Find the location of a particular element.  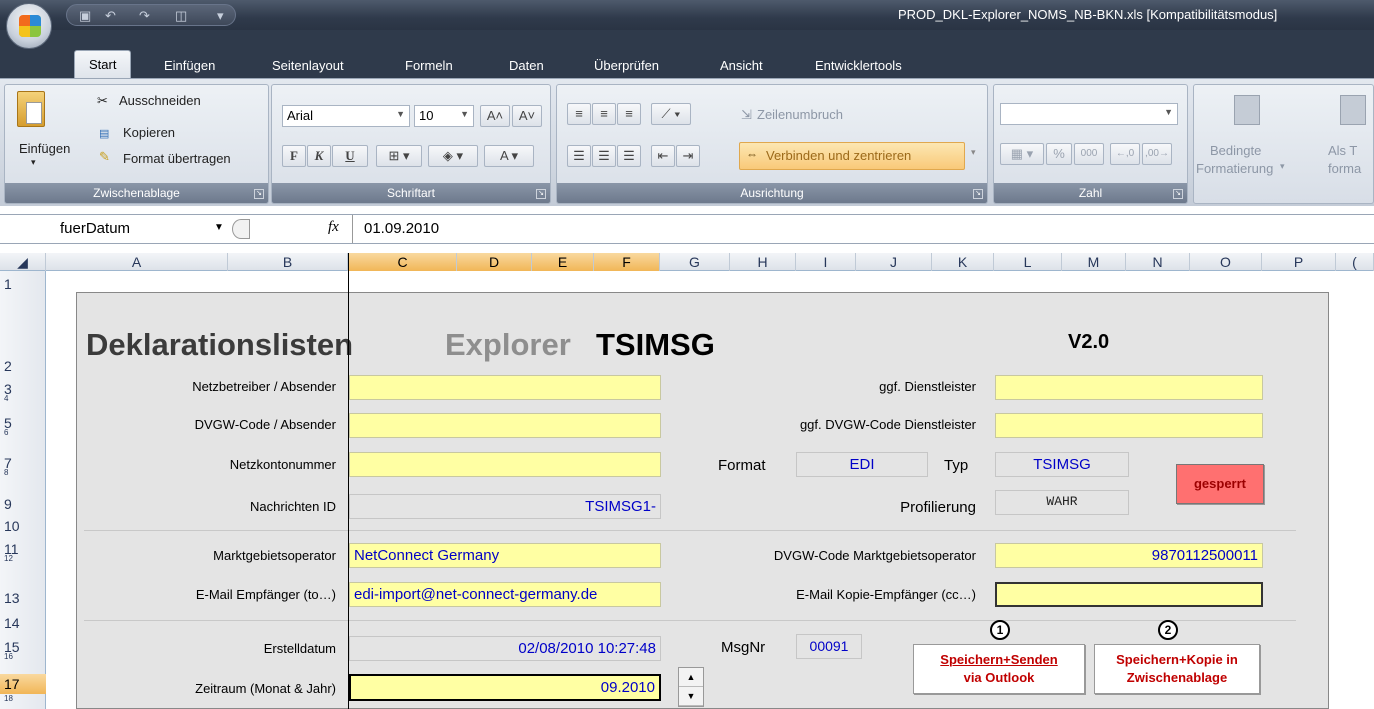

marktgebiet-field: NetConnect Germany is located at coordinates (505, 555).